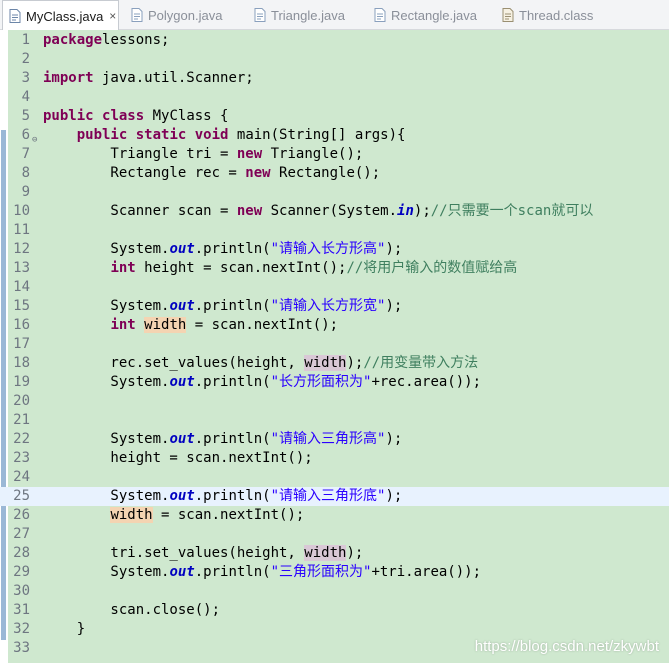 The width and height of the screenshot is (669, 663). Describe the element at coordinates (173, 78) in the screenshot. I see `code-token: java.util.Scanner;` at that location.